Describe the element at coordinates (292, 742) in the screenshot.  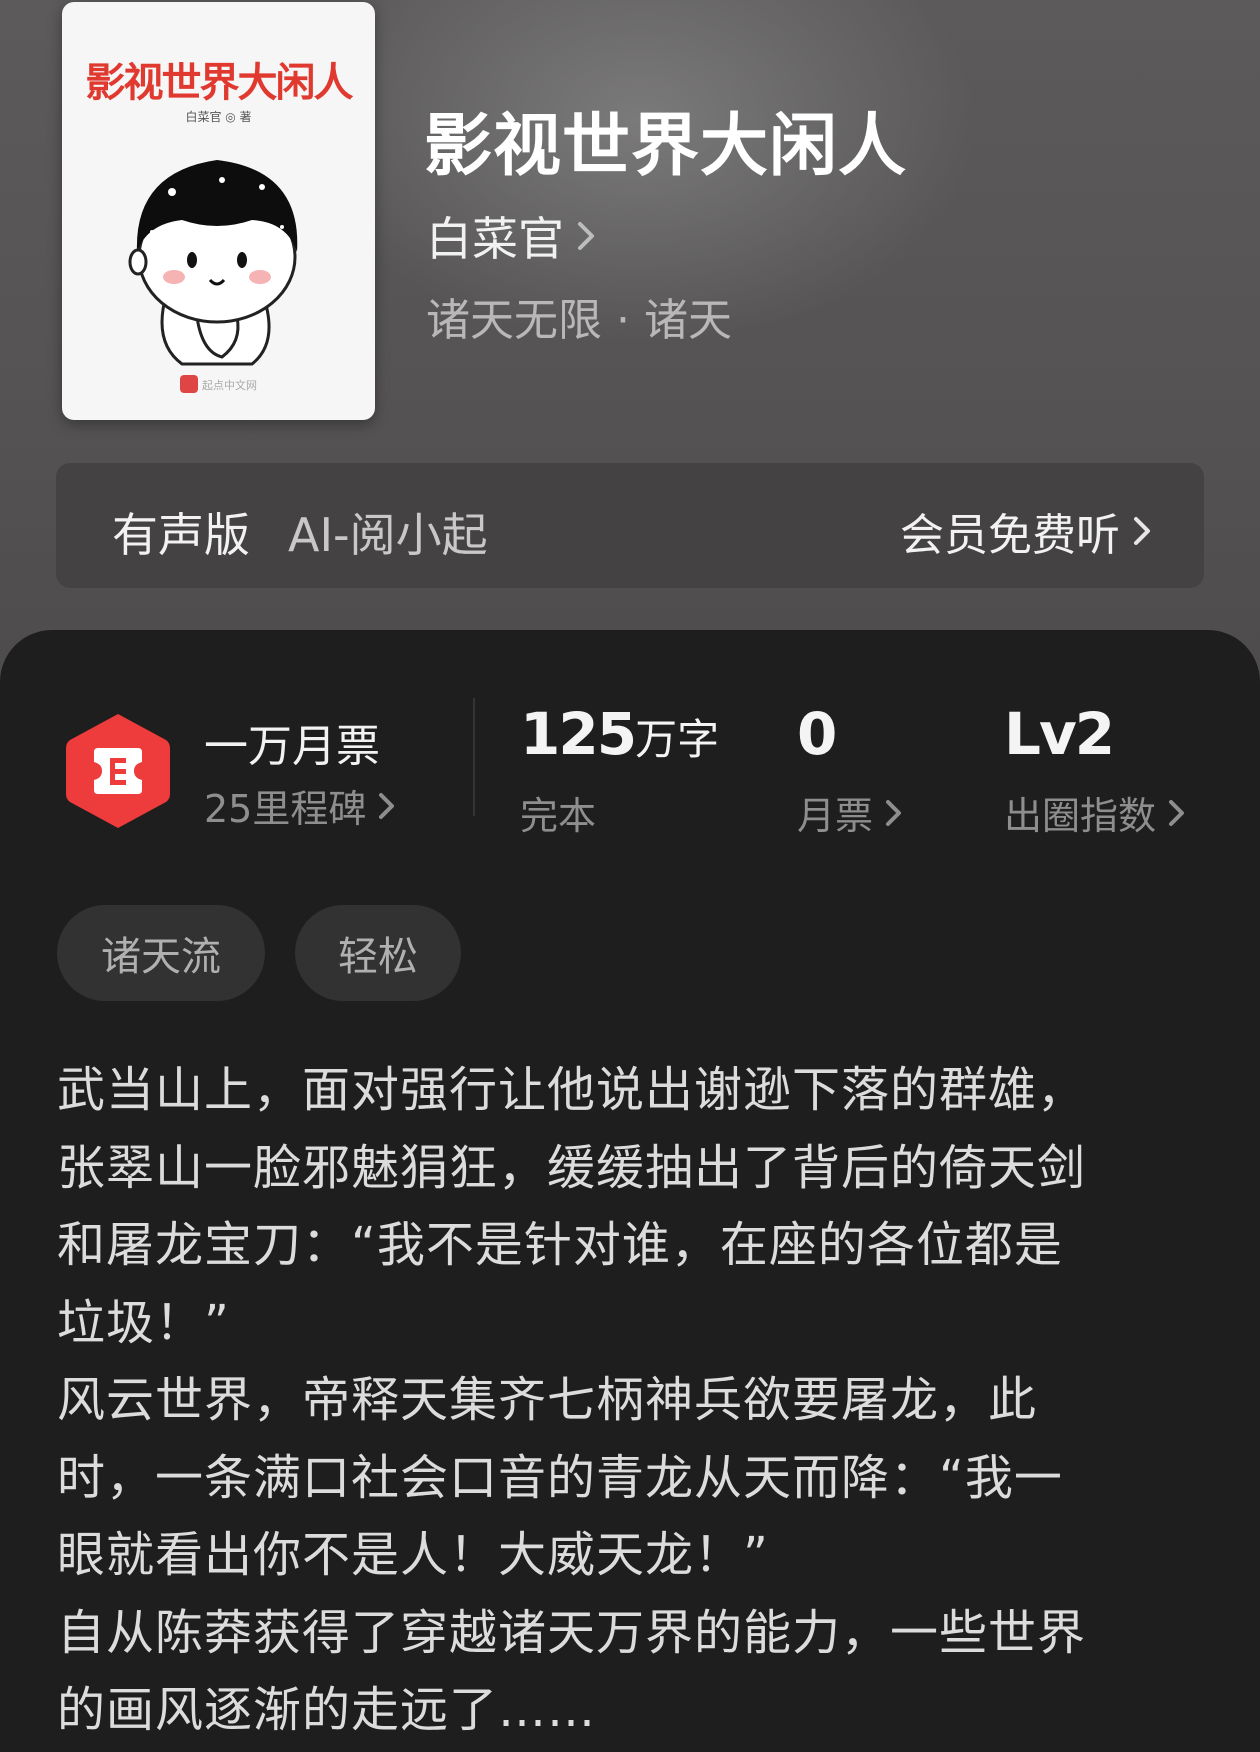
I see `monthly-ticket-title: 一万月票` at that location.